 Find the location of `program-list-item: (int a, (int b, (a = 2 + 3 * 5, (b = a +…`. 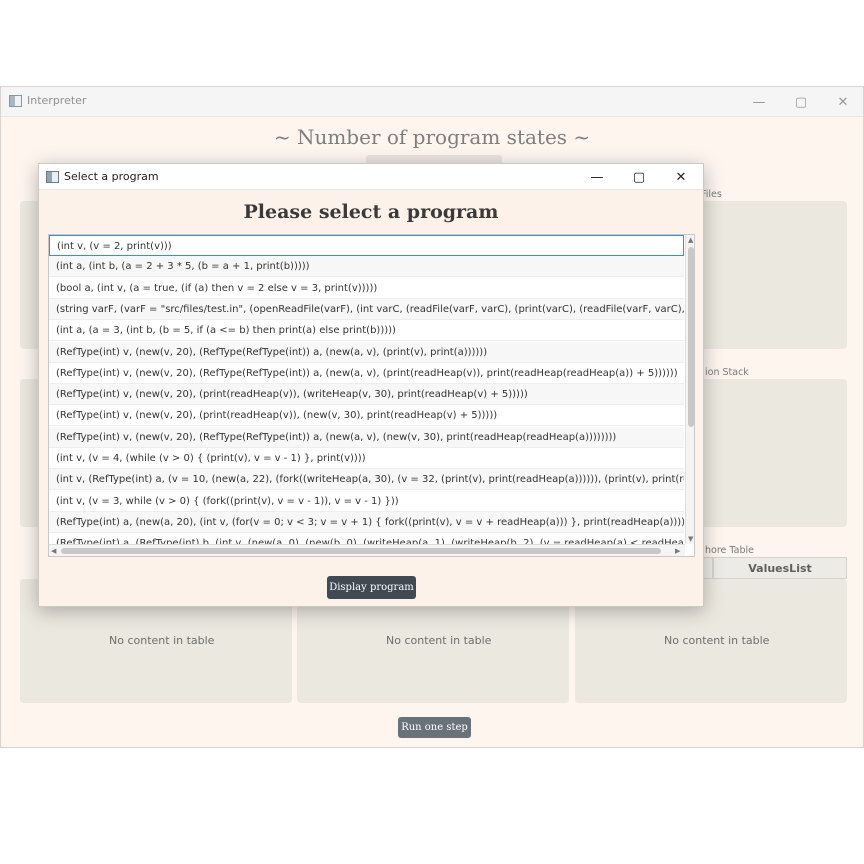

program-list-item: (int a, (int b, (a = 2 + 3 * 5, (b = a +… is located at coordinates (366, 267).